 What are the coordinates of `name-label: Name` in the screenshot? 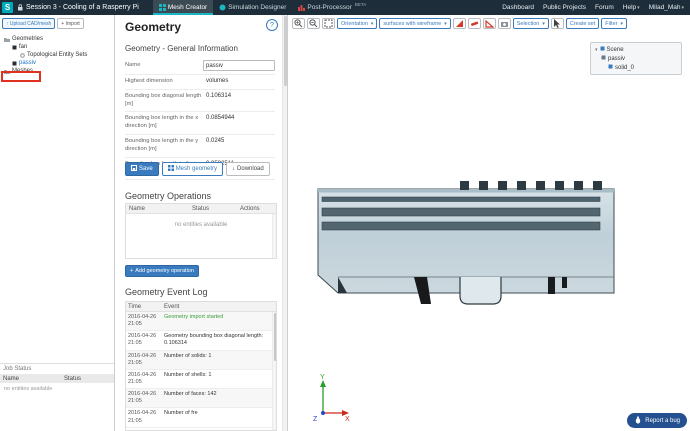 It's located at (133, 64).